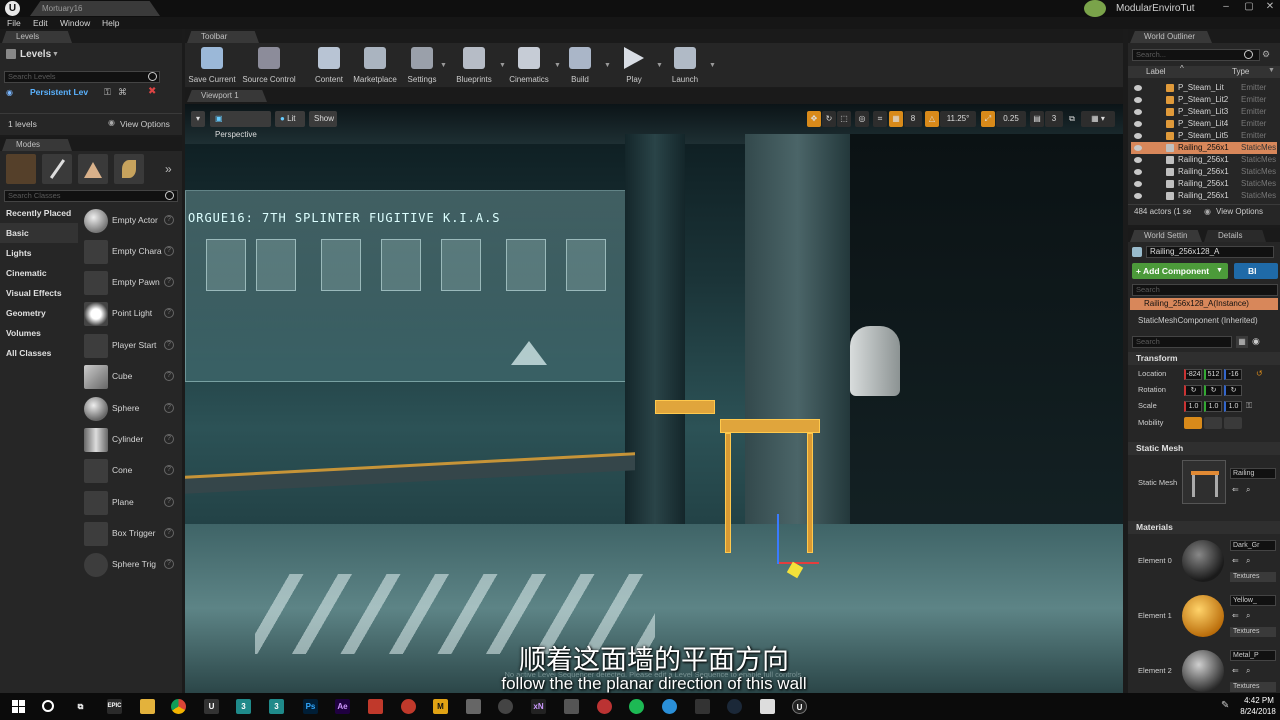 The image size is (1280, 720). I want to click on grid-snap-icon: ▦, so click(896, 119).